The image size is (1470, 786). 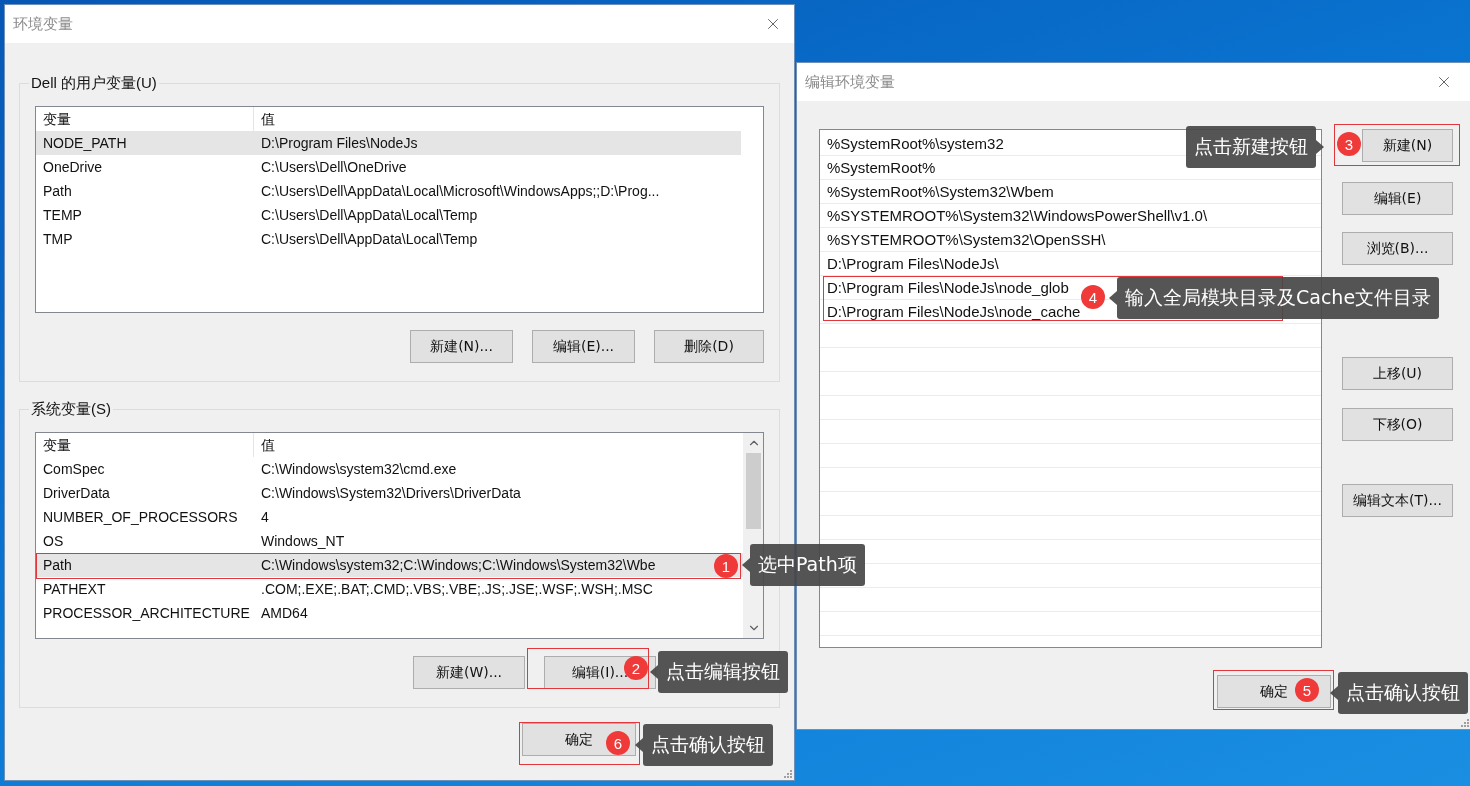 I want to click on window-title: 编辑环境变量, so click(x=850, y=82).